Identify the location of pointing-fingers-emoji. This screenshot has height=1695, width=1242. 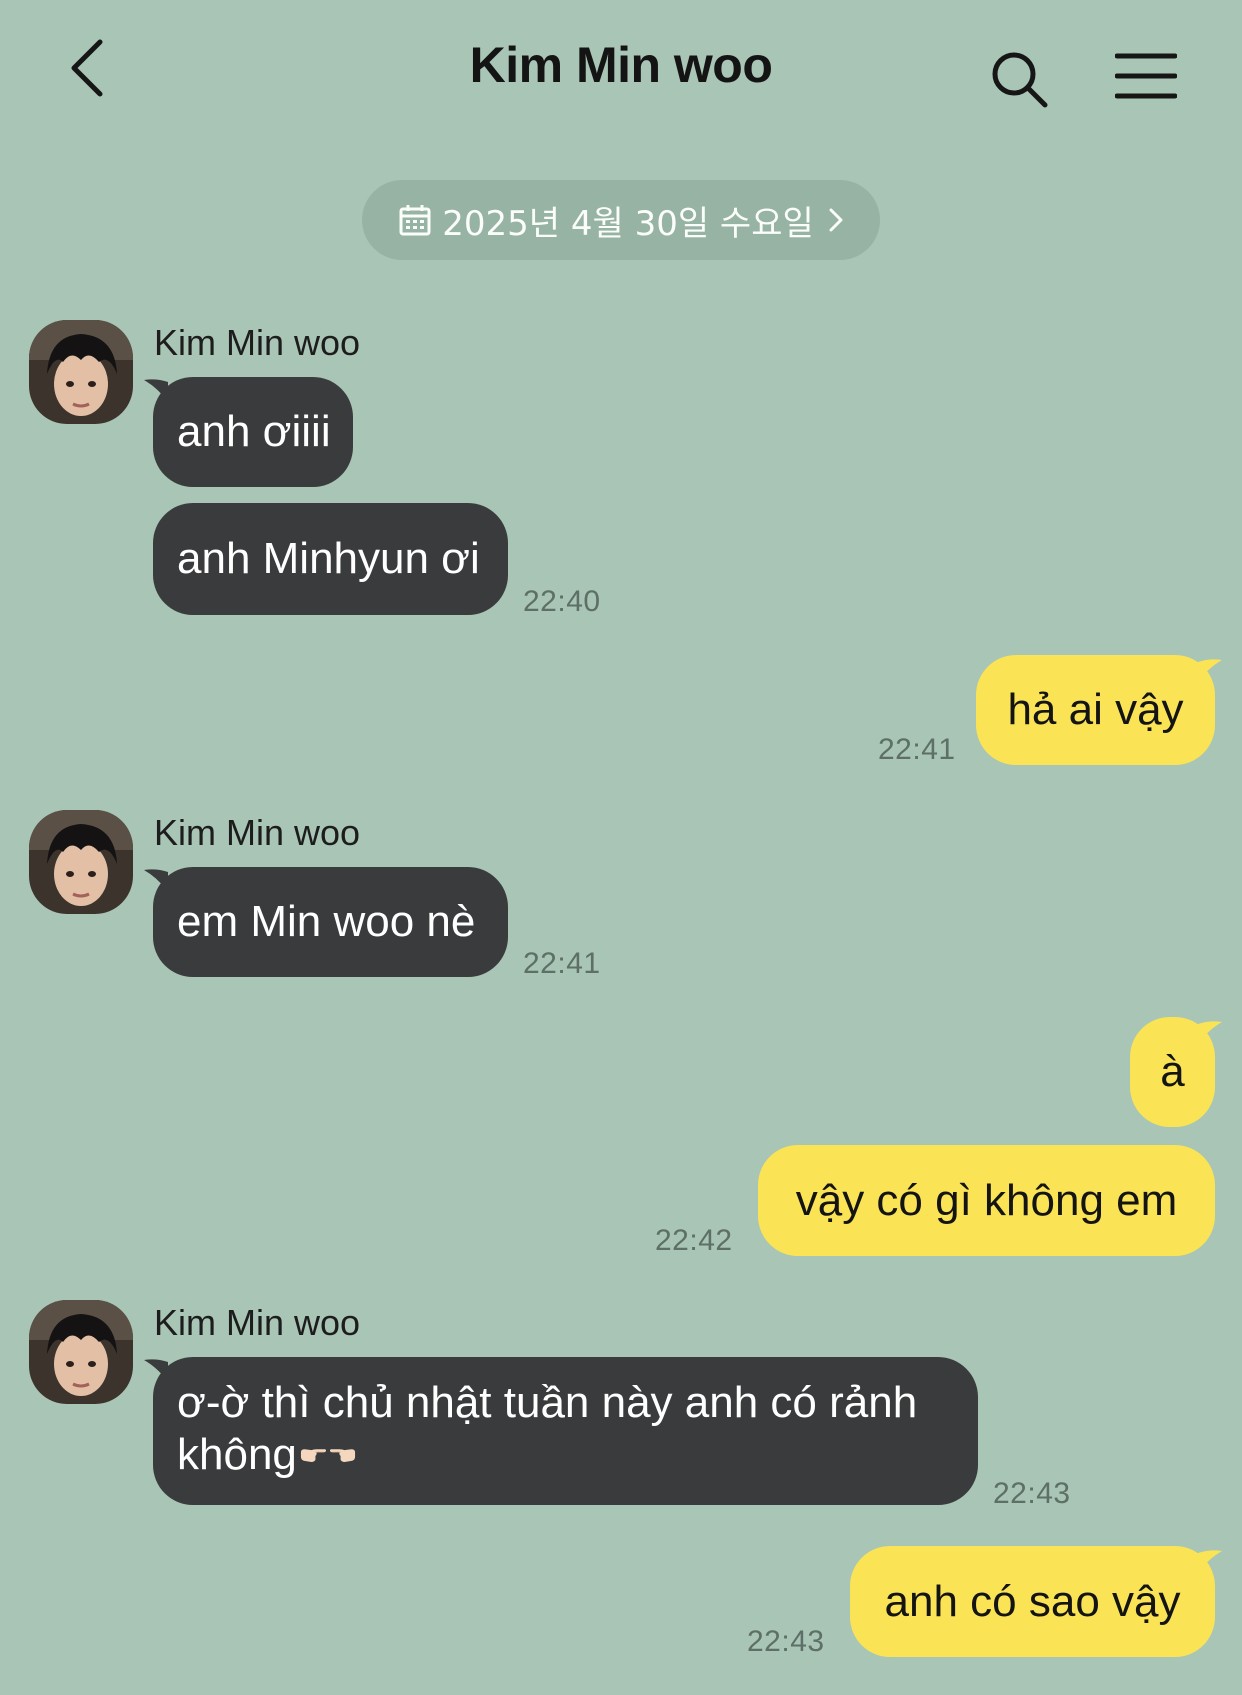
(327, 1456).